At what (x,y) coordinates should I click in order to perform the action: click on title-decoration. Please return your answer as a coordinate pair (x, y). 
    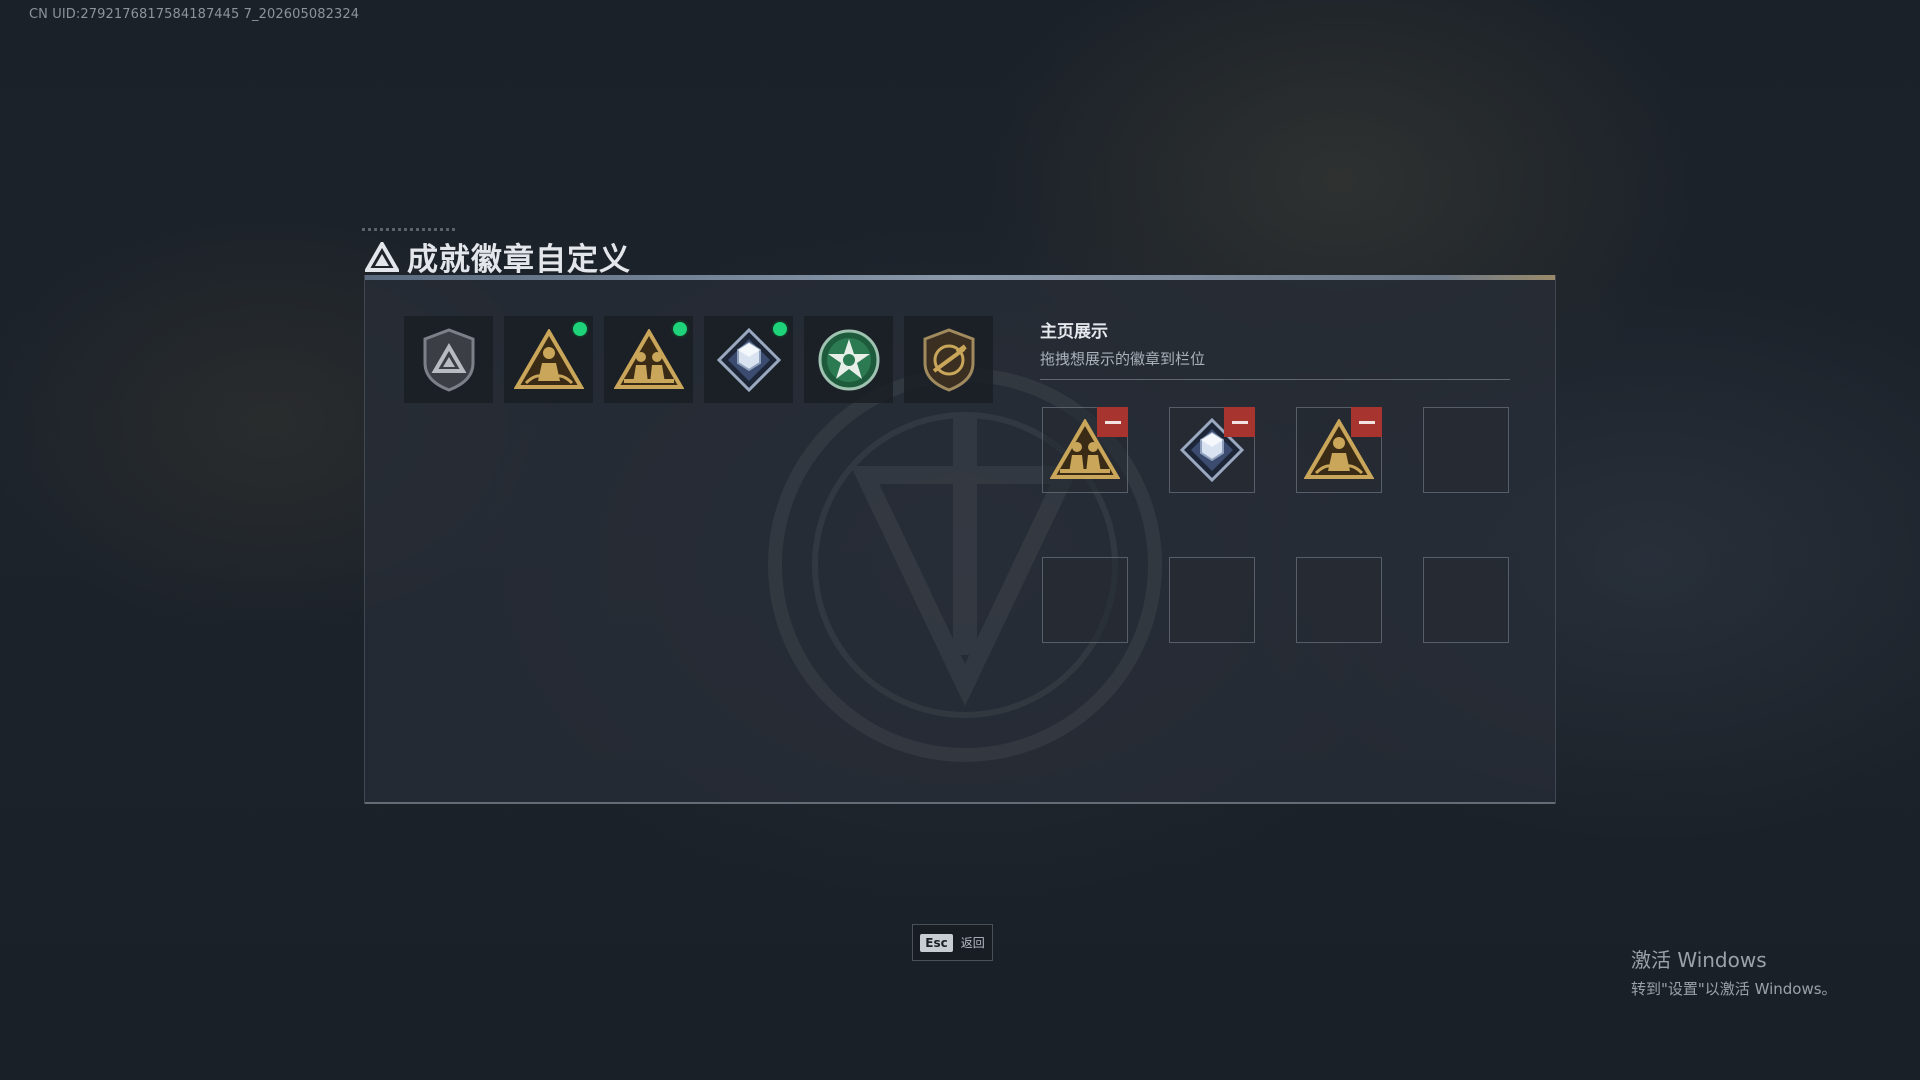
    Looking at the image, I should click on (410, 229).